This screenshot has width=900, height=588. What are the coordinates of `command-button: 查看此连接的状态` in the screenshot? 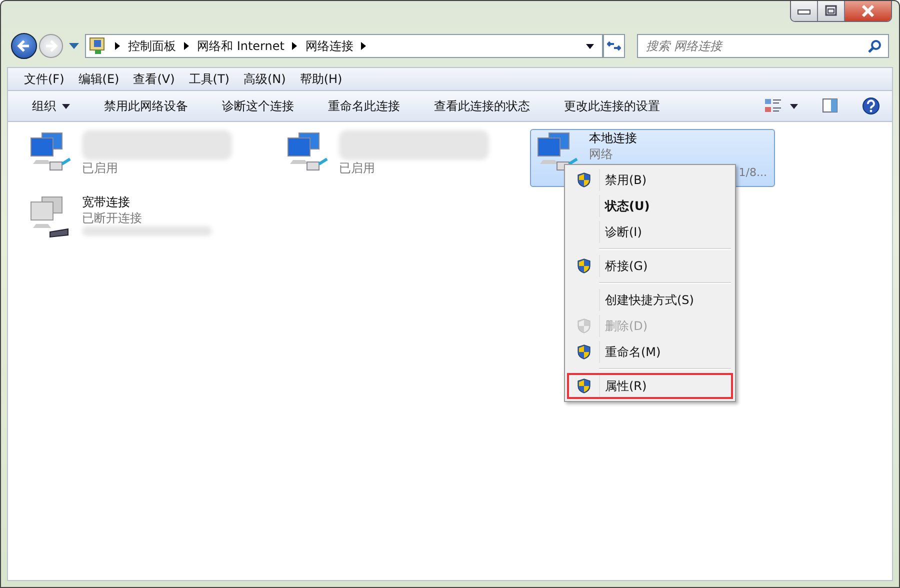 It's located at (482, 106).